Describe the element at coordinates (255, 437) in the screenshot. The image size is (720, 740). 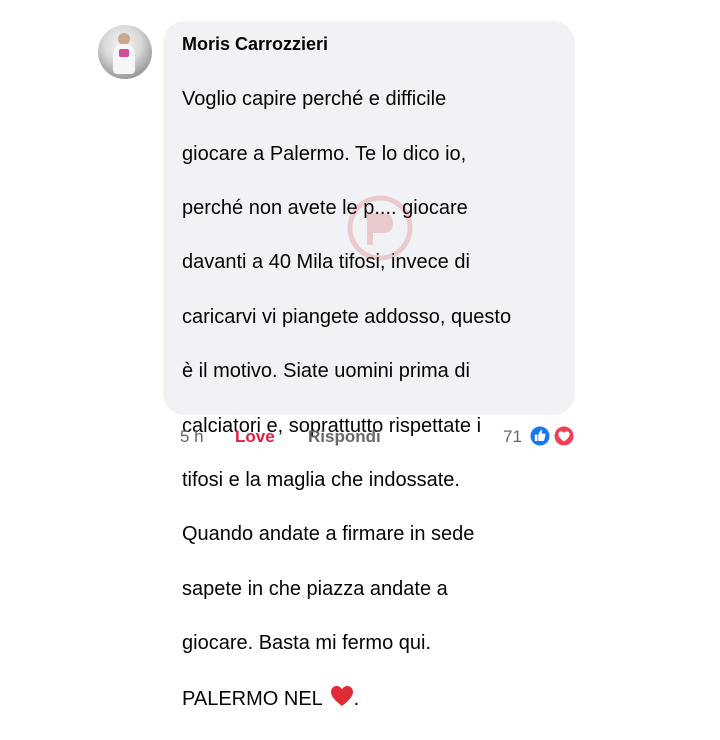
I see `love-reaction-button: Love` at that location.